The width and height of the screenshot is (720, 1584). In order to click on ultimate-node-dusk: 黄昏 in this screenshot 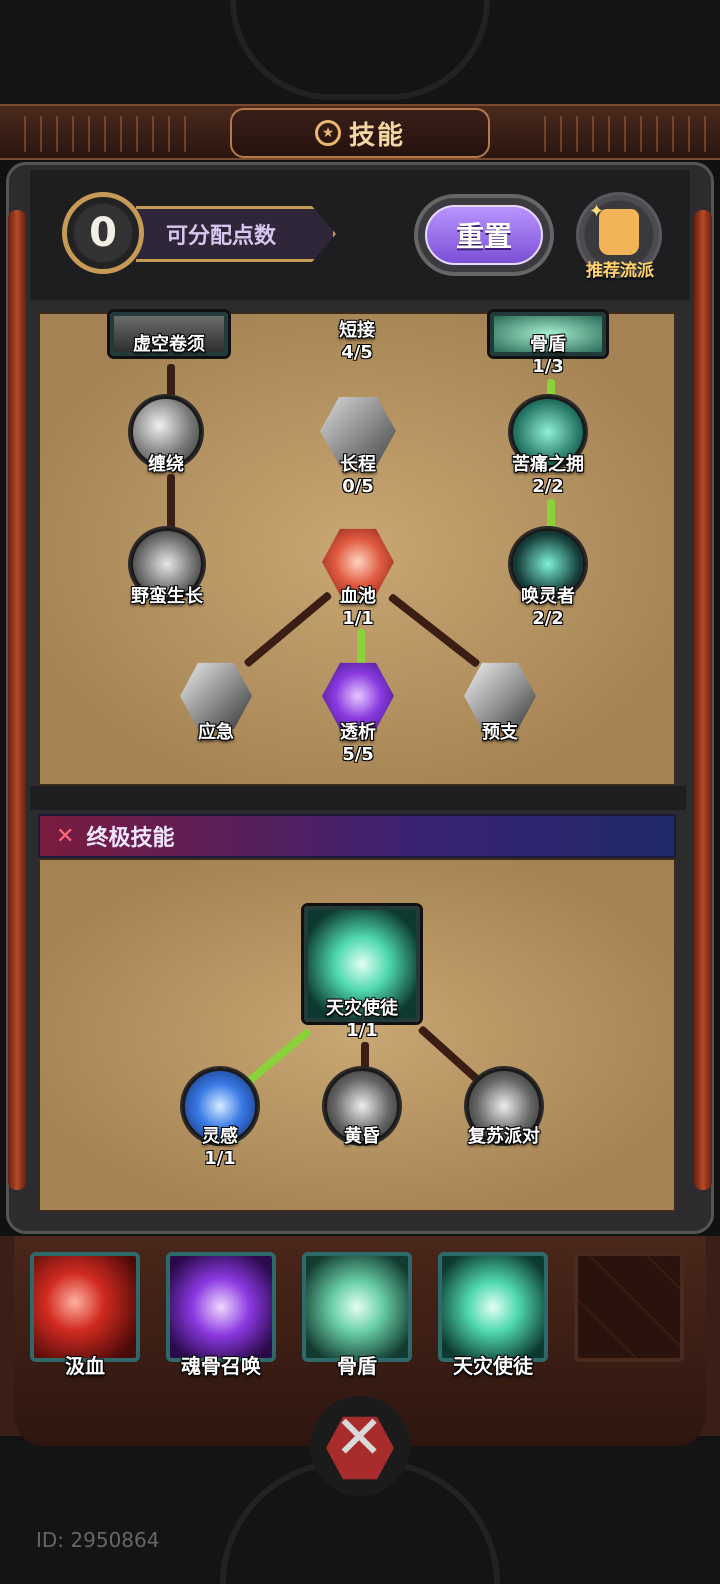, I will do `click(362, 1107)`.